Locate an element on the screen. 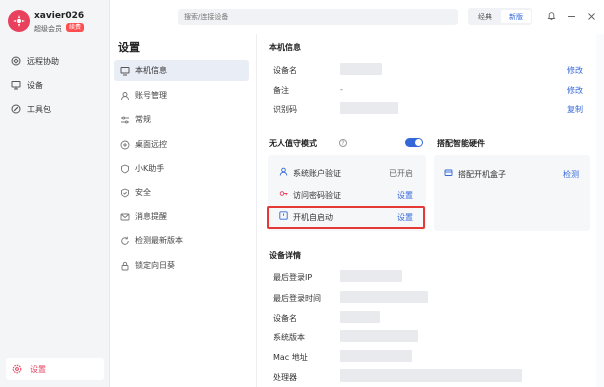 The image size is (604, 387). gear-icon is located at coordinates (17, 369).